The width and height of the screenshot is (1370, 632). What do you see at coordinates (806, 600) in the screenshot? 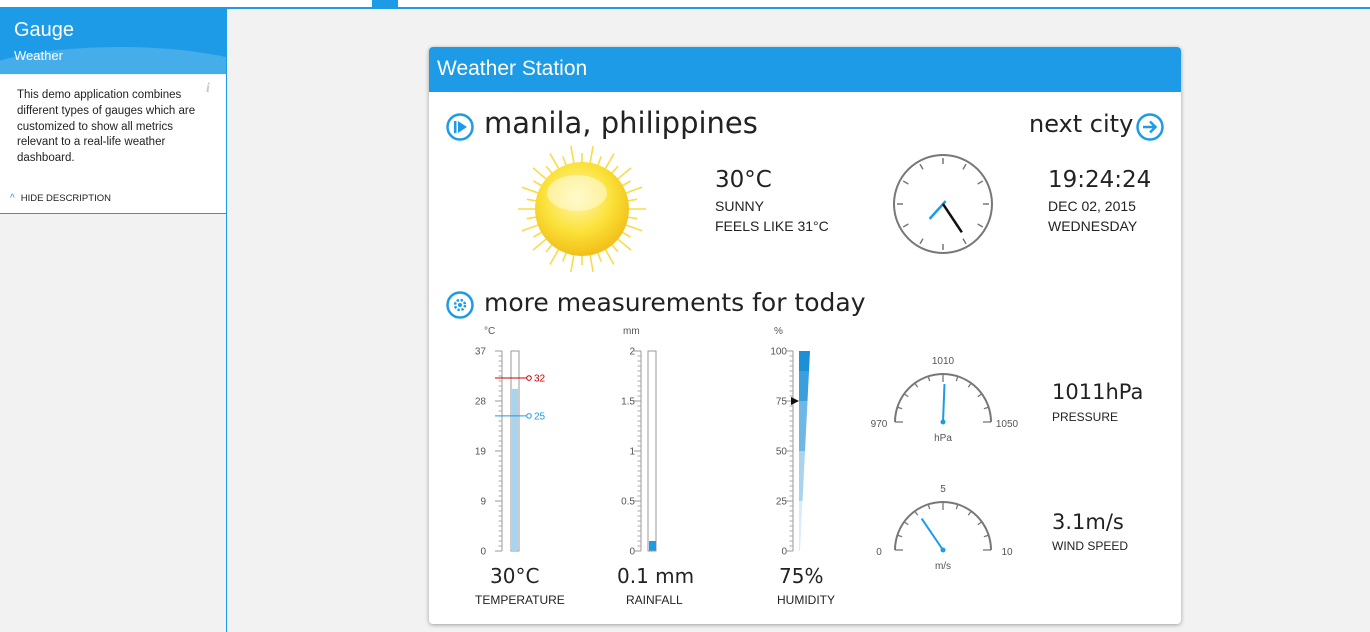
I see `humidity-label: HUMIDITY` at bounding box center [806, 600].